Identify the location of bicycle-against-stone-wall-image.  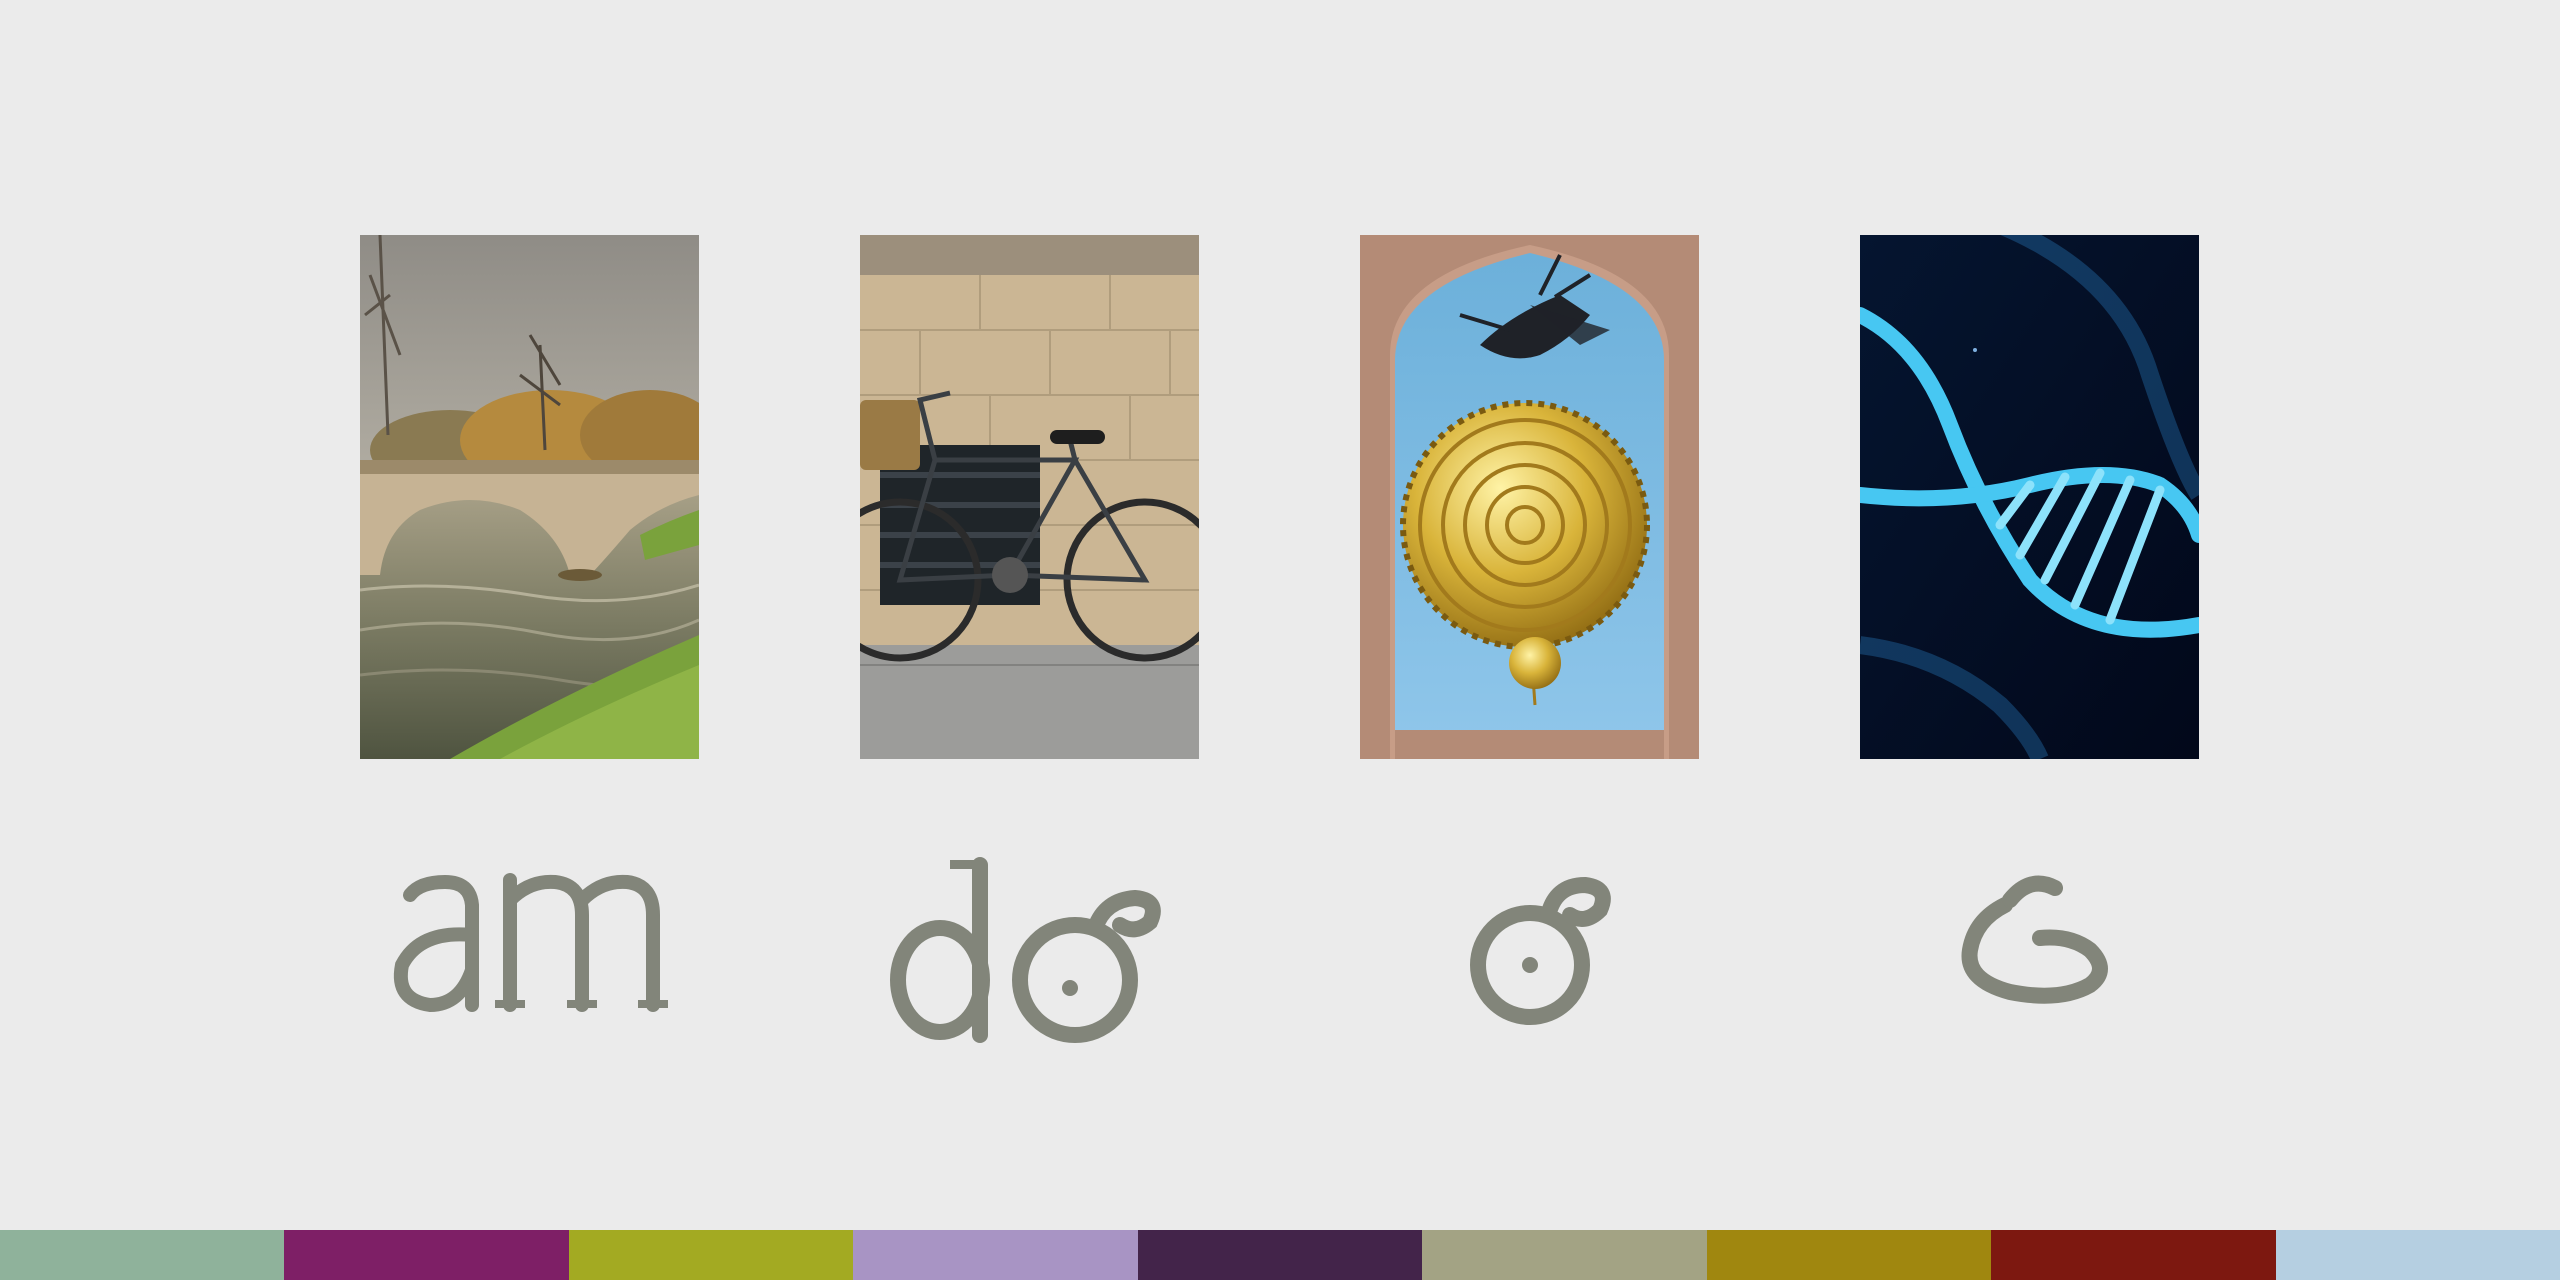
(1029, 497).